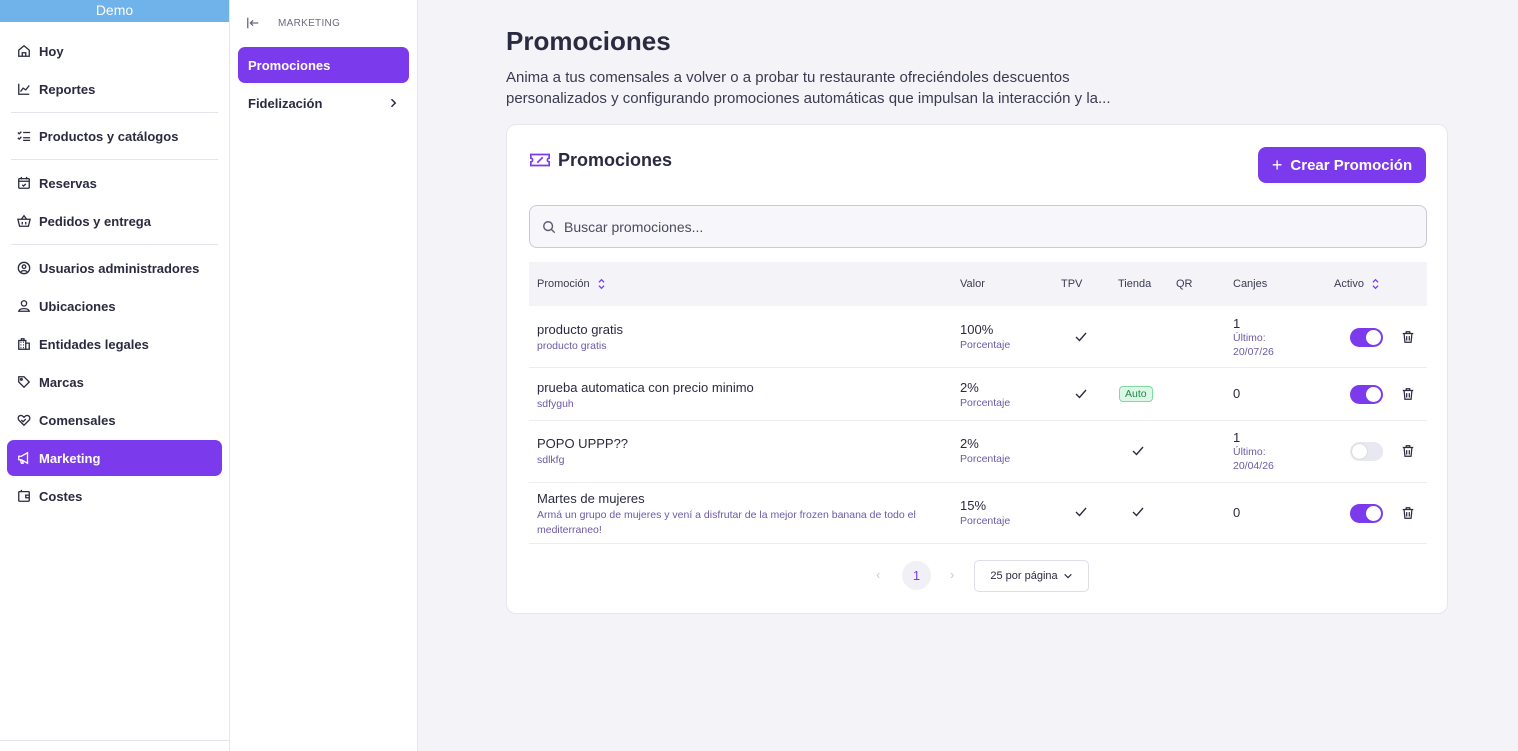 Image resolution: width=1518 pixels, height=751 pixels. I want to click on sidebar-item-productos: Productos y catálogos, so click(114, 136).